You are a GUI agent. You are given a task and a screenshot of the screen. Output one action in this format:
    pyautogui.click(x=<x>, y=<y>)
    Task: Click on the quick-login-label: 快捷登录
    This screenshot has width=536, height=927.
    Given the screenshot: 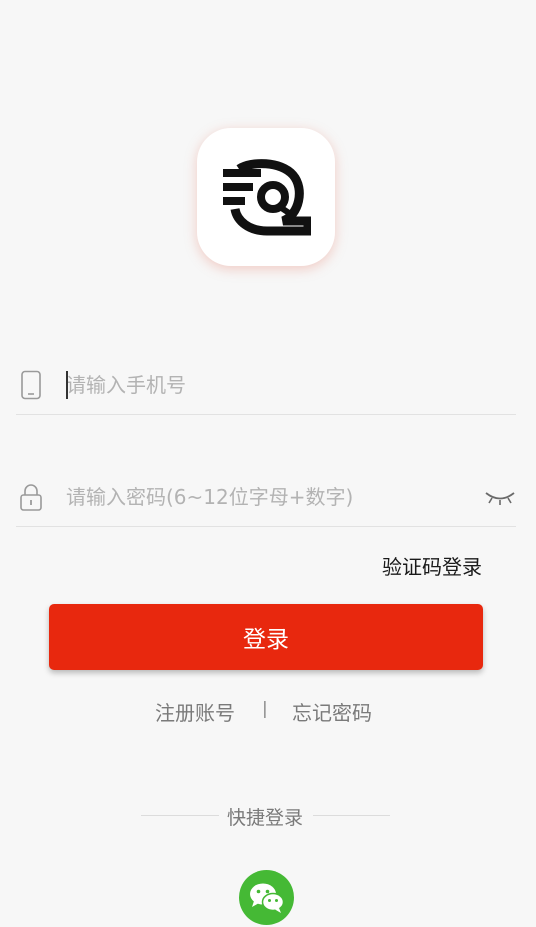 What is the action you would take?
    pyautogui.click(x=265, y=818)
    